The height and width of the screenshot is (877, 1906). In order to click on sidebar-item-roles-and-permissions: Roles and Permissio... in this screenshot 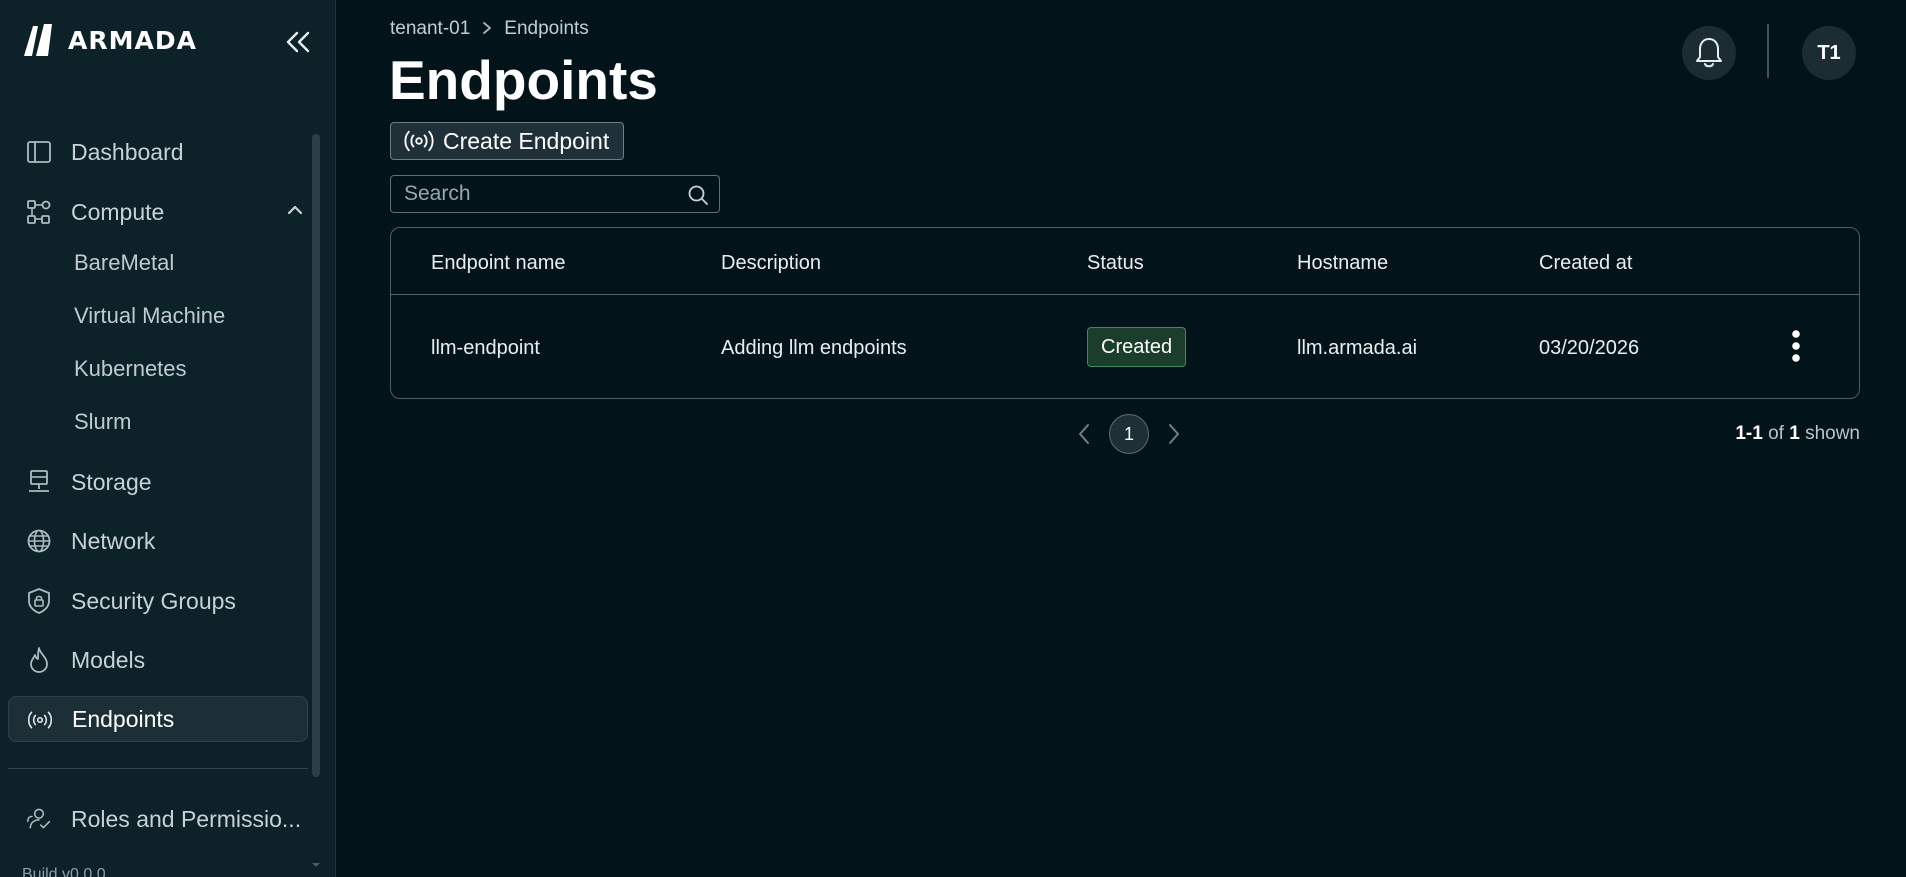, I will do `click(158, 819)`.